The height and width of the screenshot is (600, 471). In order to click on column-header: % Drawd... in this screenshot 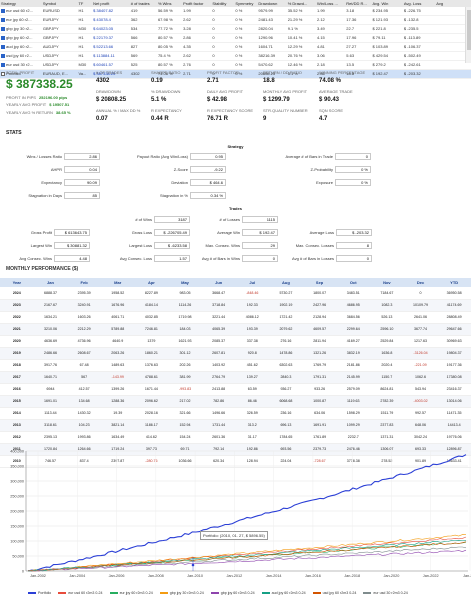, I will do `click(301, 3)`.